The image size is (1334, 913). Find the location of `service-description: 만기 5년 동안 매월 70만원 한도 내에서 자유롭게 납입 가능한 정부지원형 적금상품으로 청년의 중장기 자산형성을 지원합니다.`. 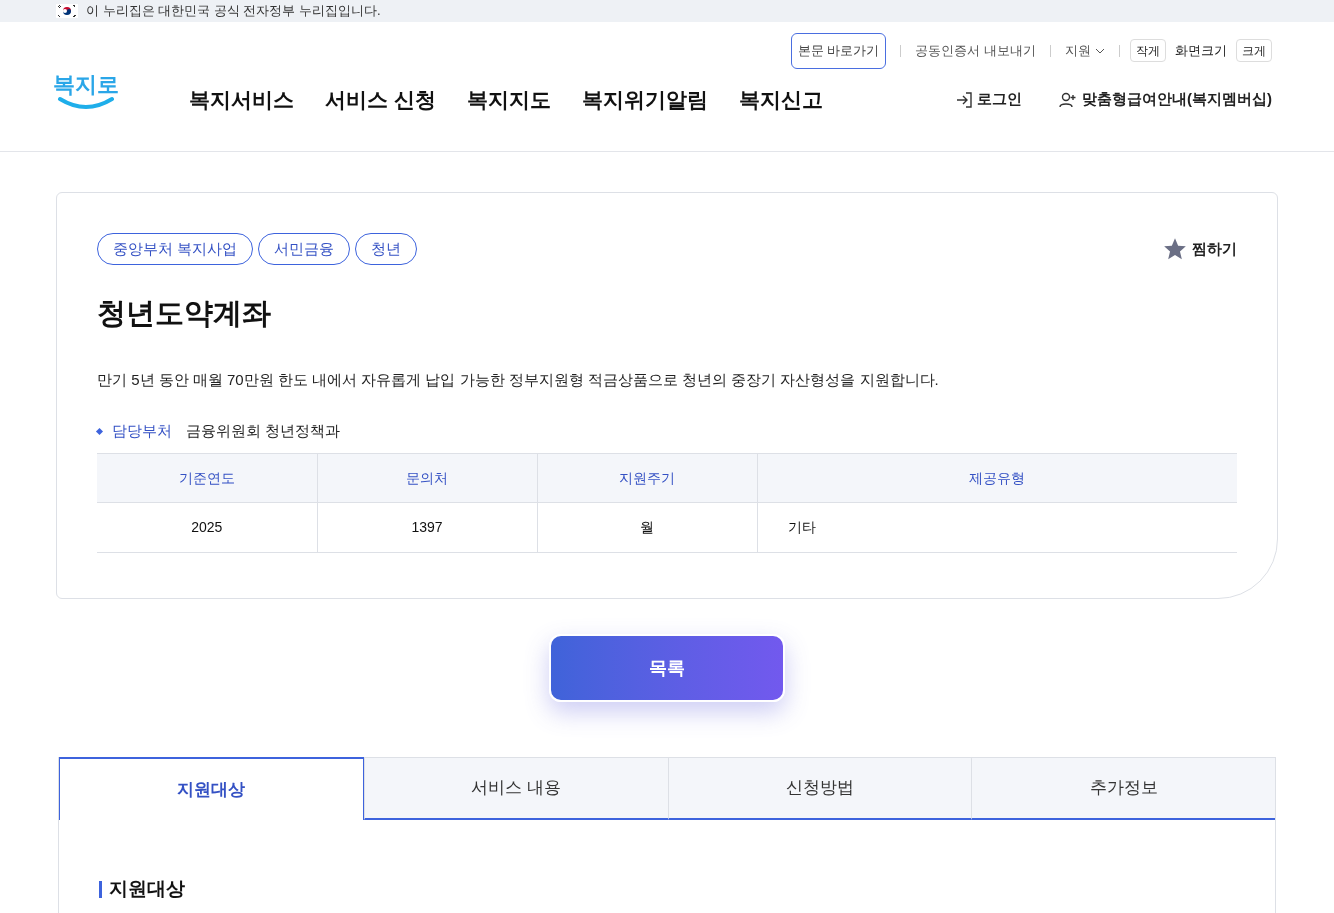

service-description: 만기 5년 동안 매월 70만원 한도 내에서 자유롭게 납입 가능한 정부지원형 적금상품으로 청년의 중장기 자산형성을 지원합니다. is located at coordinates (518, 380).